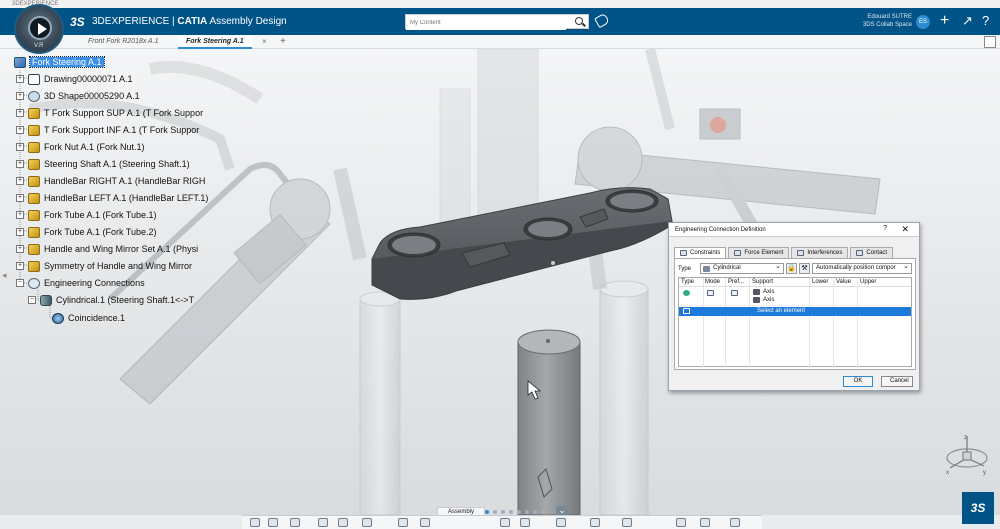 The height and width of the screenshot is (529, 1000). What do you see at coordinates (323, 522) in the screenshot?
I see `snap-tool-icon` at bounding box center [323, 522].